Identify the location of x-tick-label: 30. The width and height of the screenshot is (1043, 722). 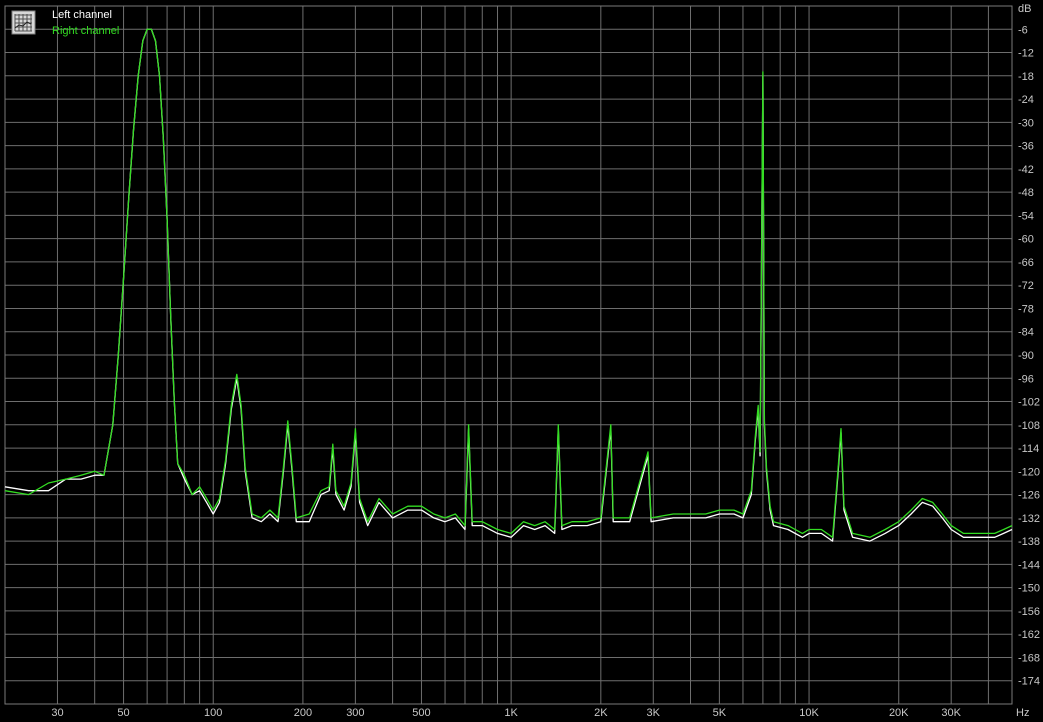
(57, 713).